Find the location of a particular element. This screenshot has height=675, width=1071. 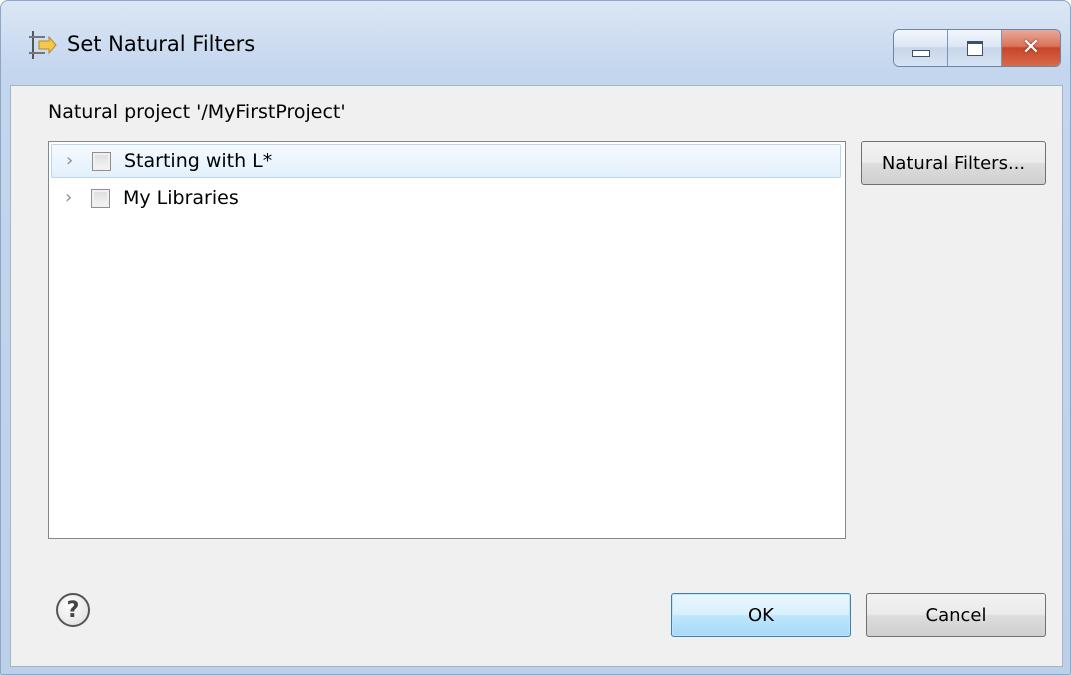

caption-buttons: ✕ is located at coordinates (977, 48).